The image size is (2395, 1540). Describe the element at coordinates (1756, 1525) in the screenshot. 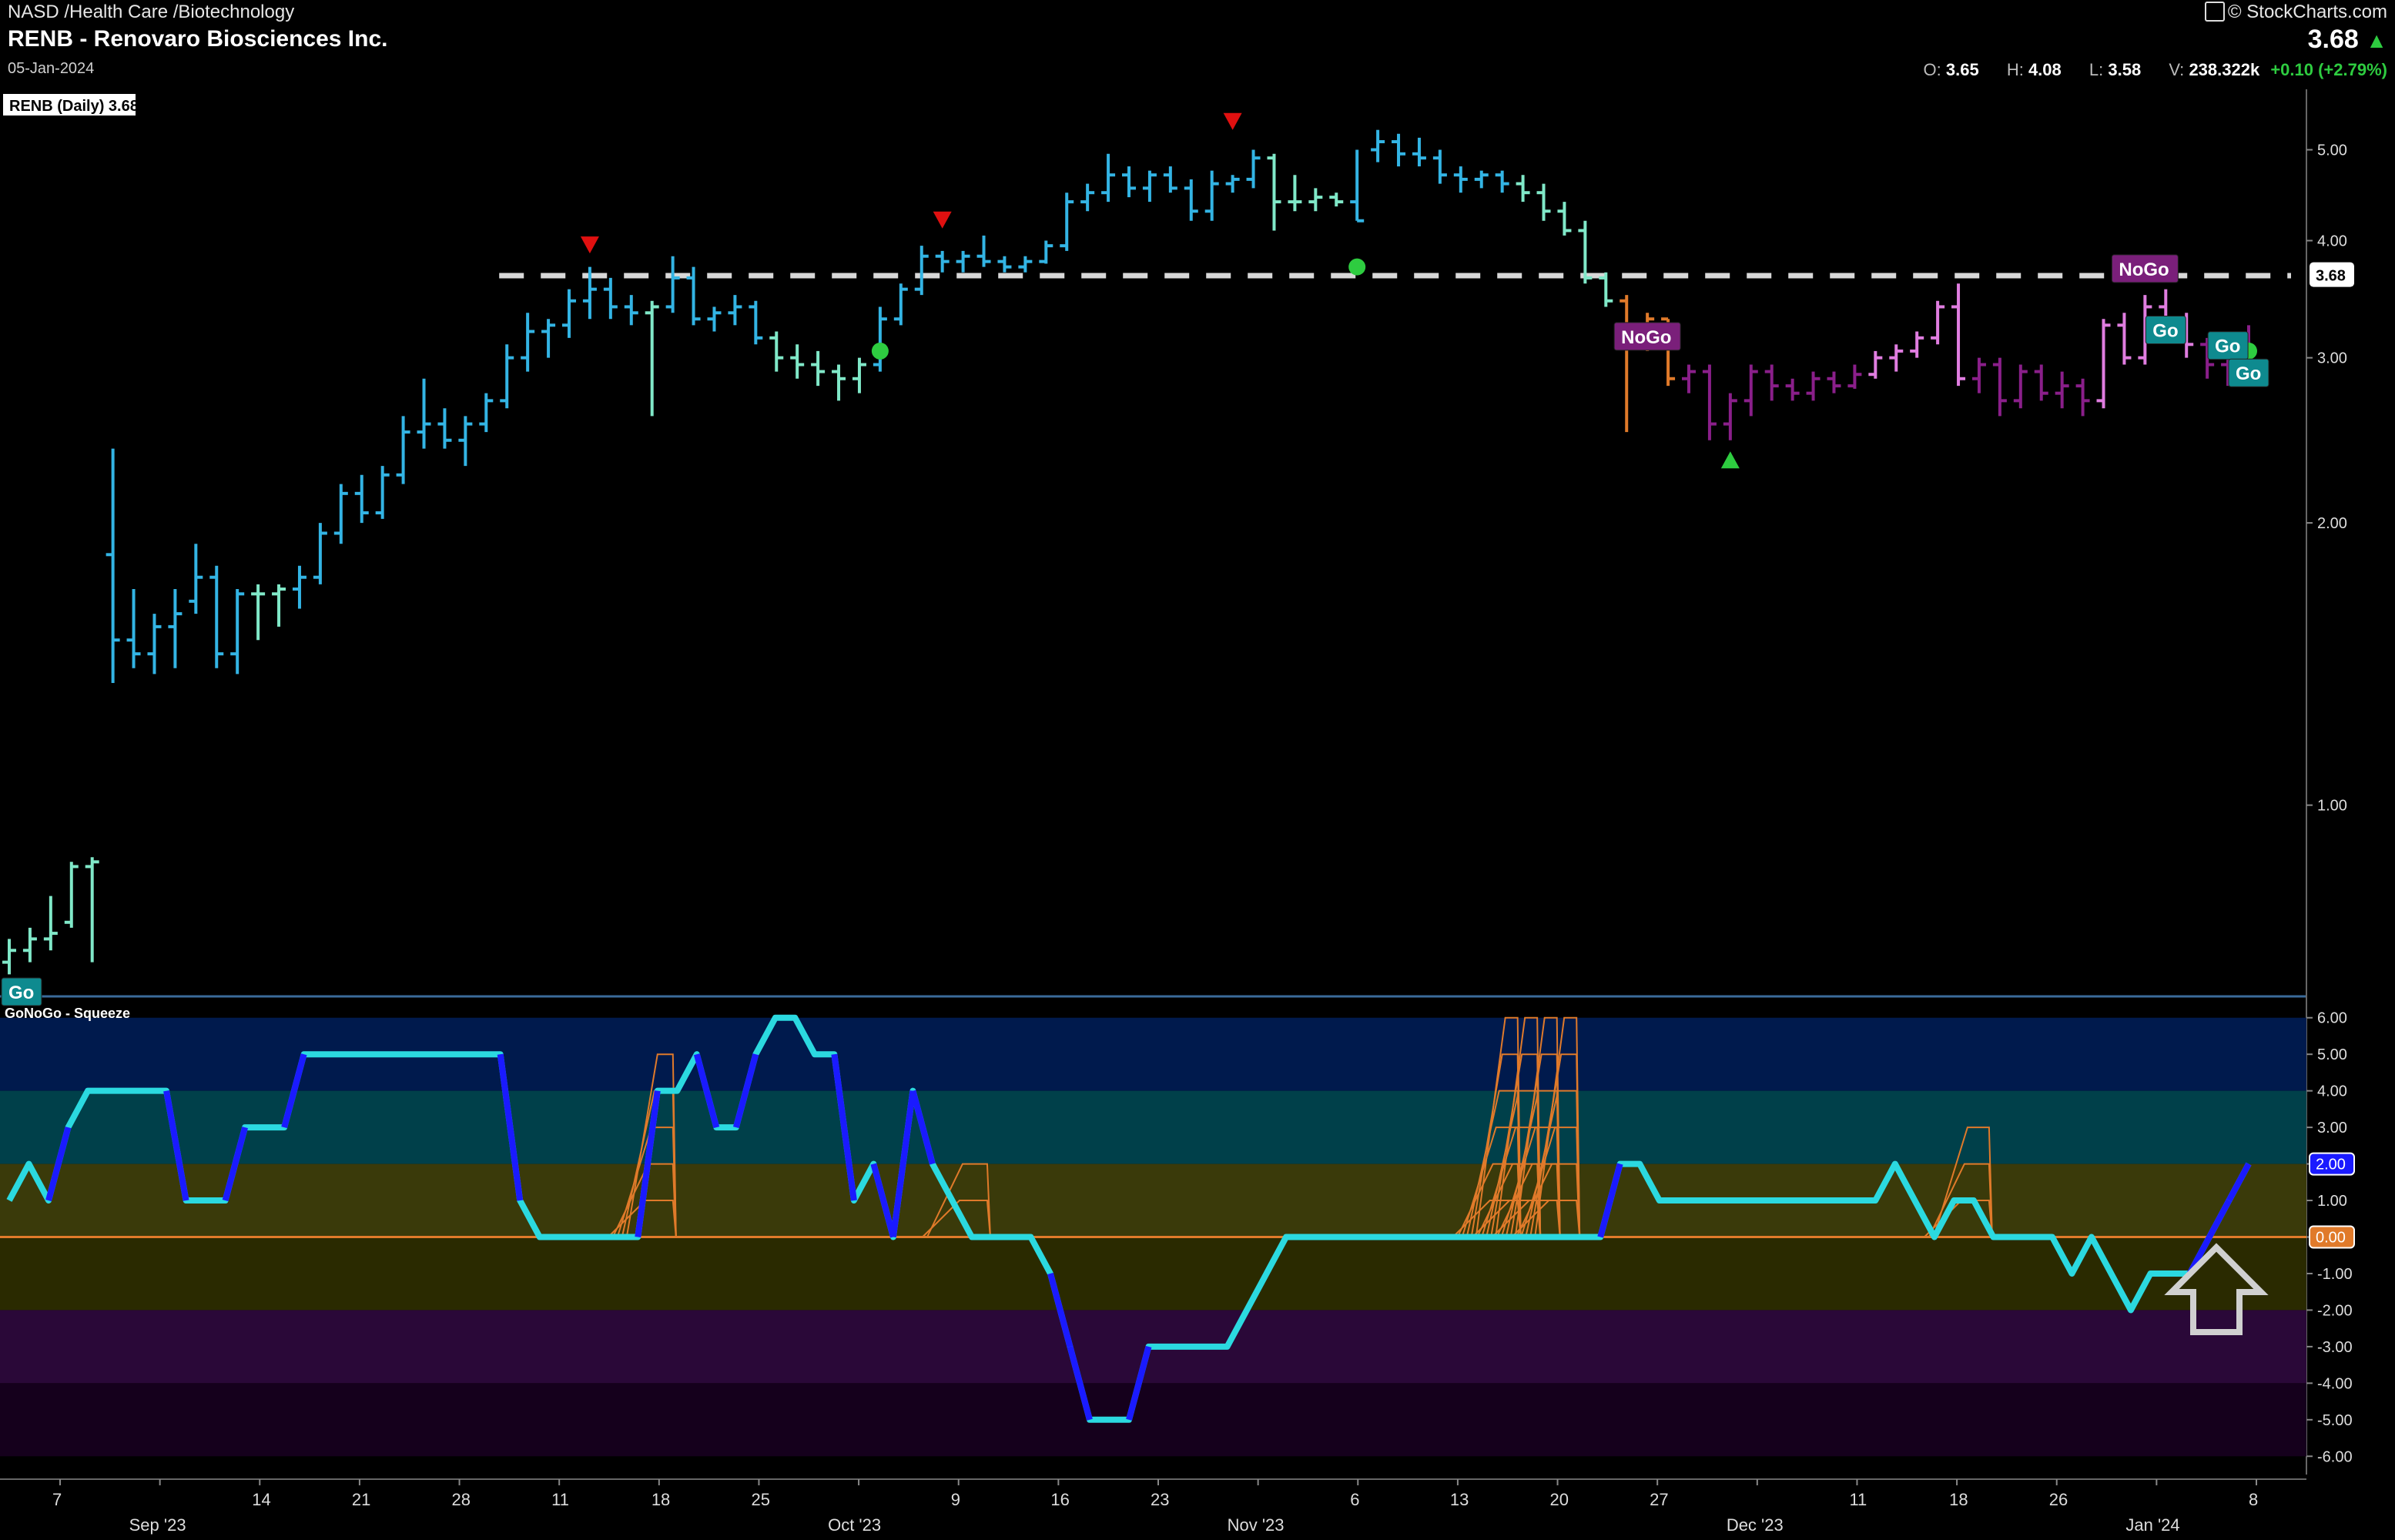

I see `x-month-label: Dec '23` at that location.